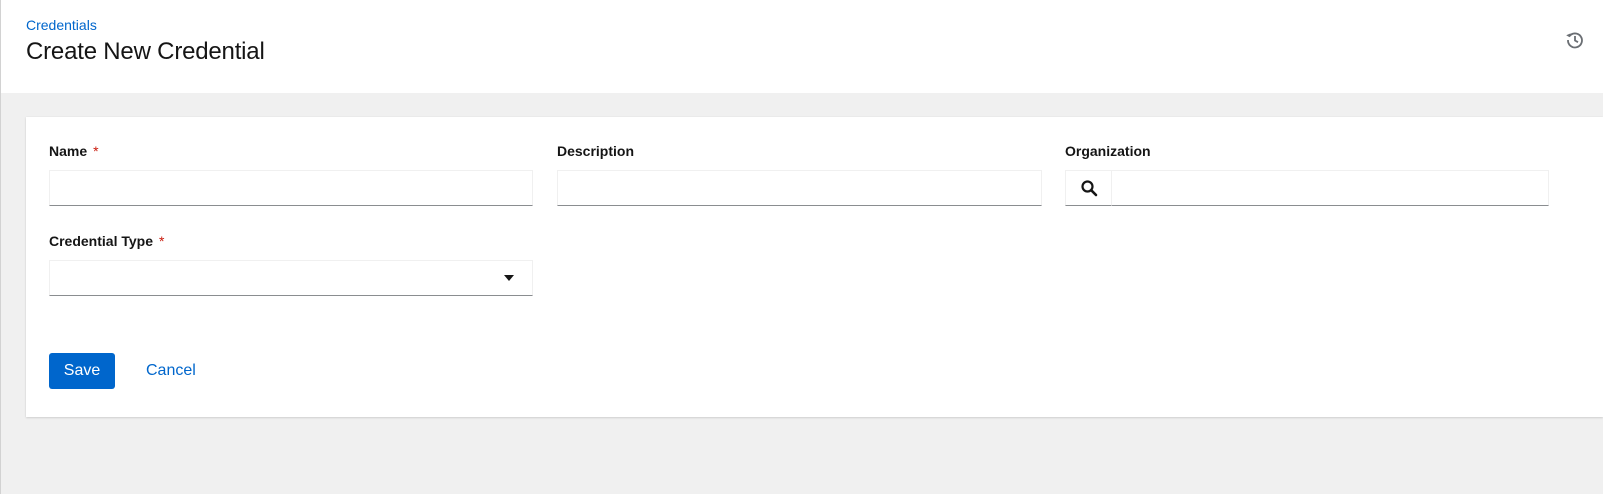 Image resolution: width=1603 pixels, height=494 pixels. Describe the element at coordinates (1330, 188) in the screenshot. I see `organization-input` at that location.